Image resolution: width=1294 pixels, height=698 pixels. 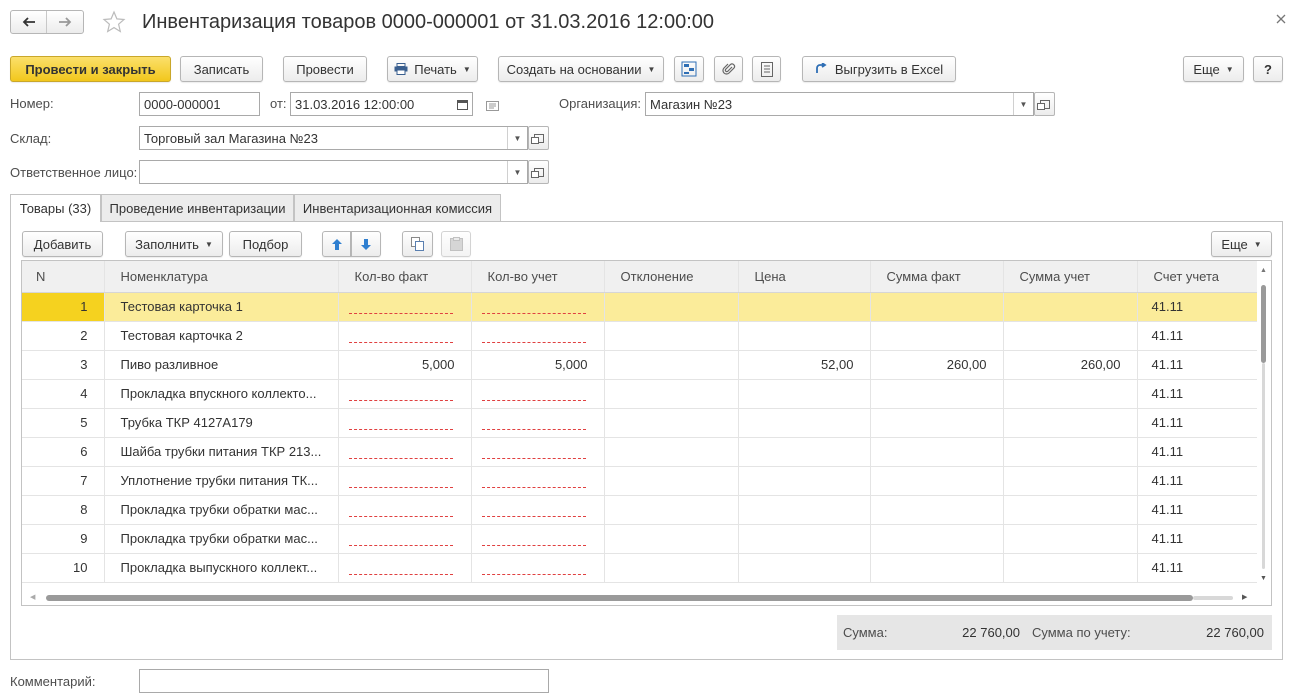 What do you see at coordinates (221, 277) in the screenshot?
I see `col-nomenclature: Номенклатура` at bounding box center [221, 277].